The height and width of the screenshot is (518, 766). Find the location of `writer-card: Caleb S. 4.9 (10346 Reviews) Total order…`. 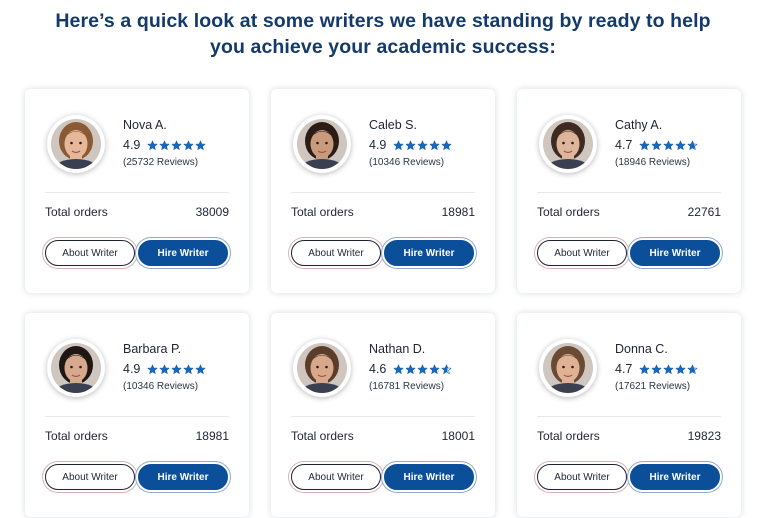

writer-card: Caleb S. 4.9 (10346 Reviews) Total order… is located at coordinates (383, 191).